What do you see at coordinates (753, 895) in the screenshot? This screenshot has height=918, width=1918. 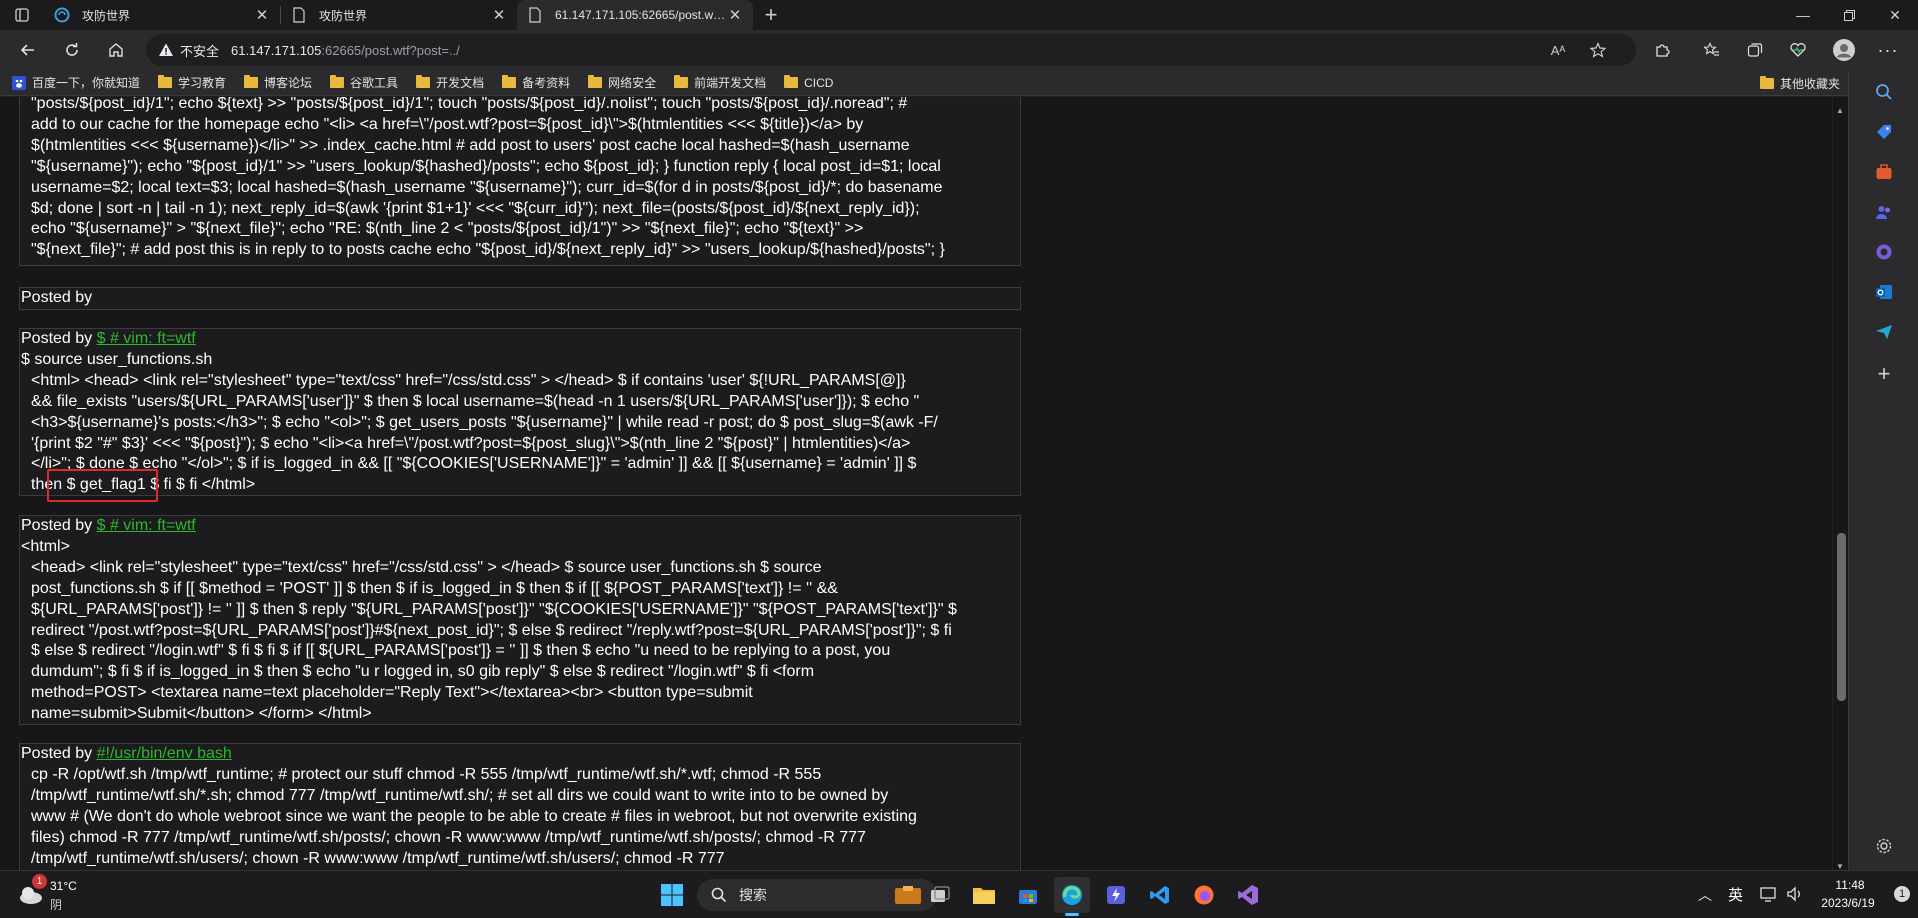 I see `search-placeholder: 搜索` at bounding box center [753, 895].